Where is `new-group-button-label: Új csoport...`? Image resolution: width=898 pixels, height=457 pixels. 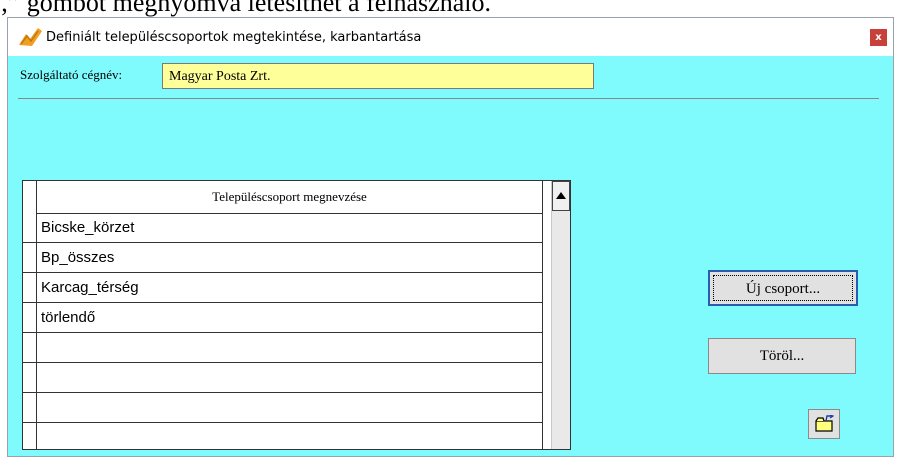 new-group-button-label: Új csoport... is located at coordinates (783, 288).